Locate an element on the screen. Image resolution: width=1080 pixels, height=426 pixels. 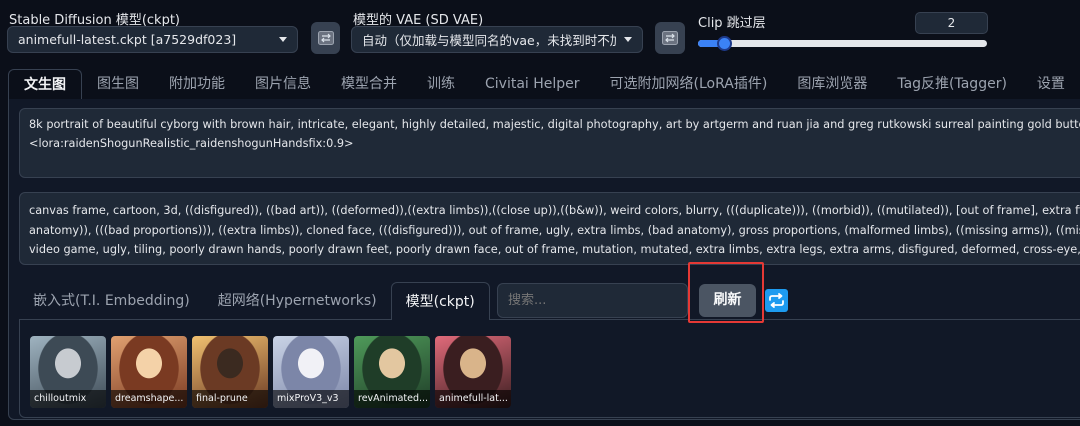
vae-refresh-button is located at coordinates (670, 38).